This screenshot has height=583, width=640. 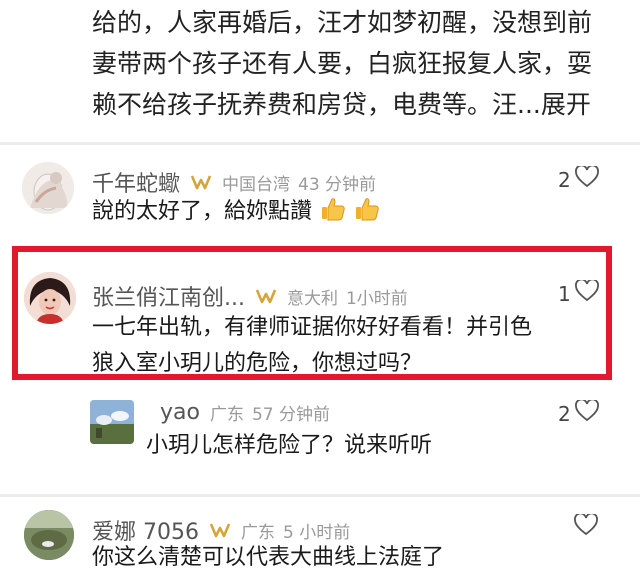 What do you see at coordinates (256, 184) in the screenshot?
I see `location: 中国台湾` at bounding box center [256, 184].